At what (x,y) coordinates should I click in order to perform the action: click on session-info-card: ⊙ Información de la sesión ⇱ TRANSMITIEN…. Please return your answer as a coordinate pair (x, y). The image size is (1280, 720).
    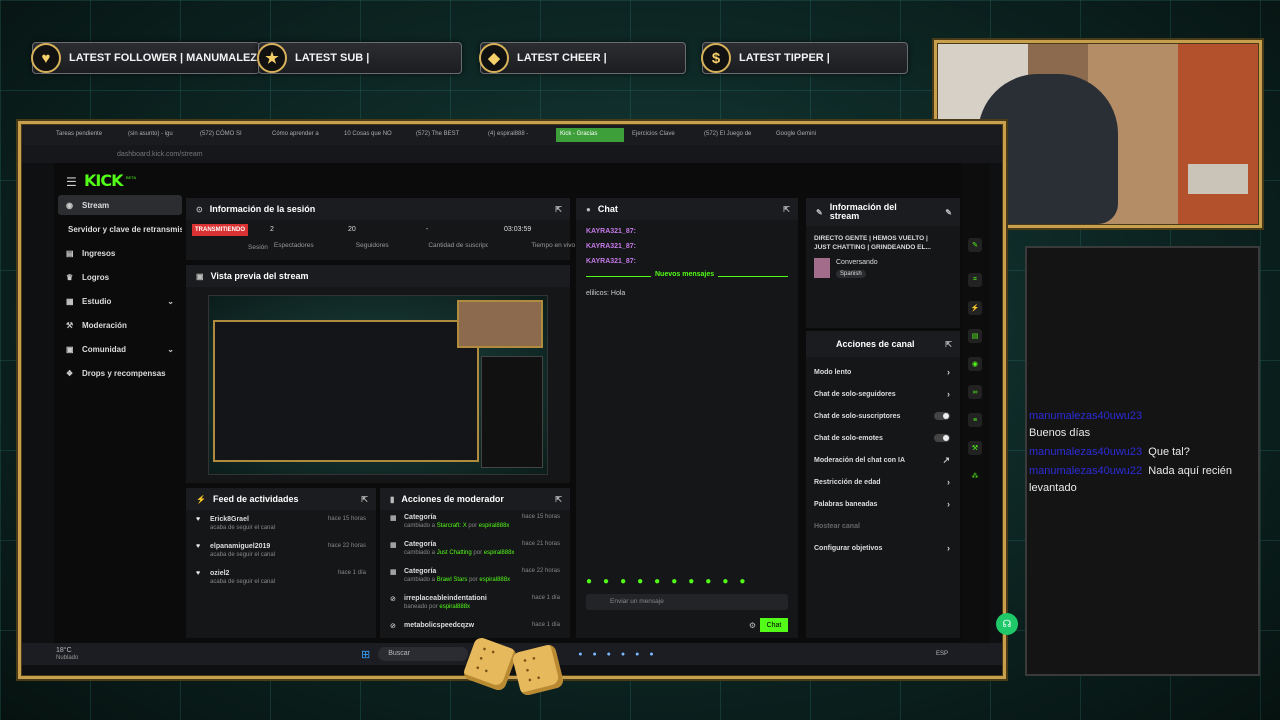
    Looking at the image, I should click on (381, 229).